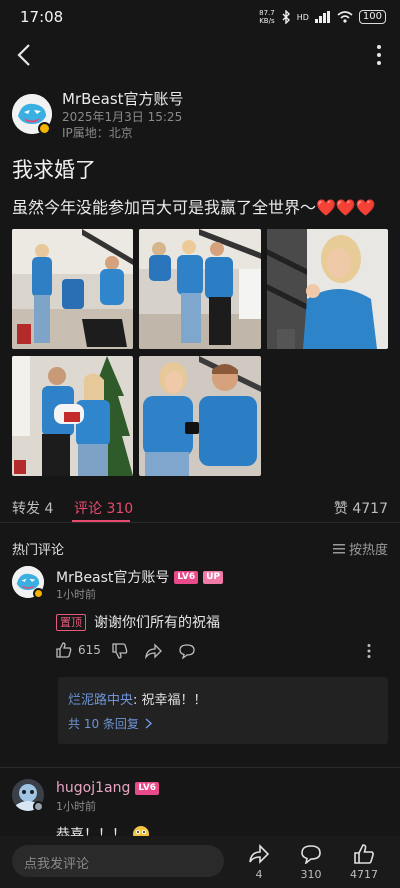 The height and width of the screenshot is (888, 400). I want to click on signal-icon, so click(322, 17).